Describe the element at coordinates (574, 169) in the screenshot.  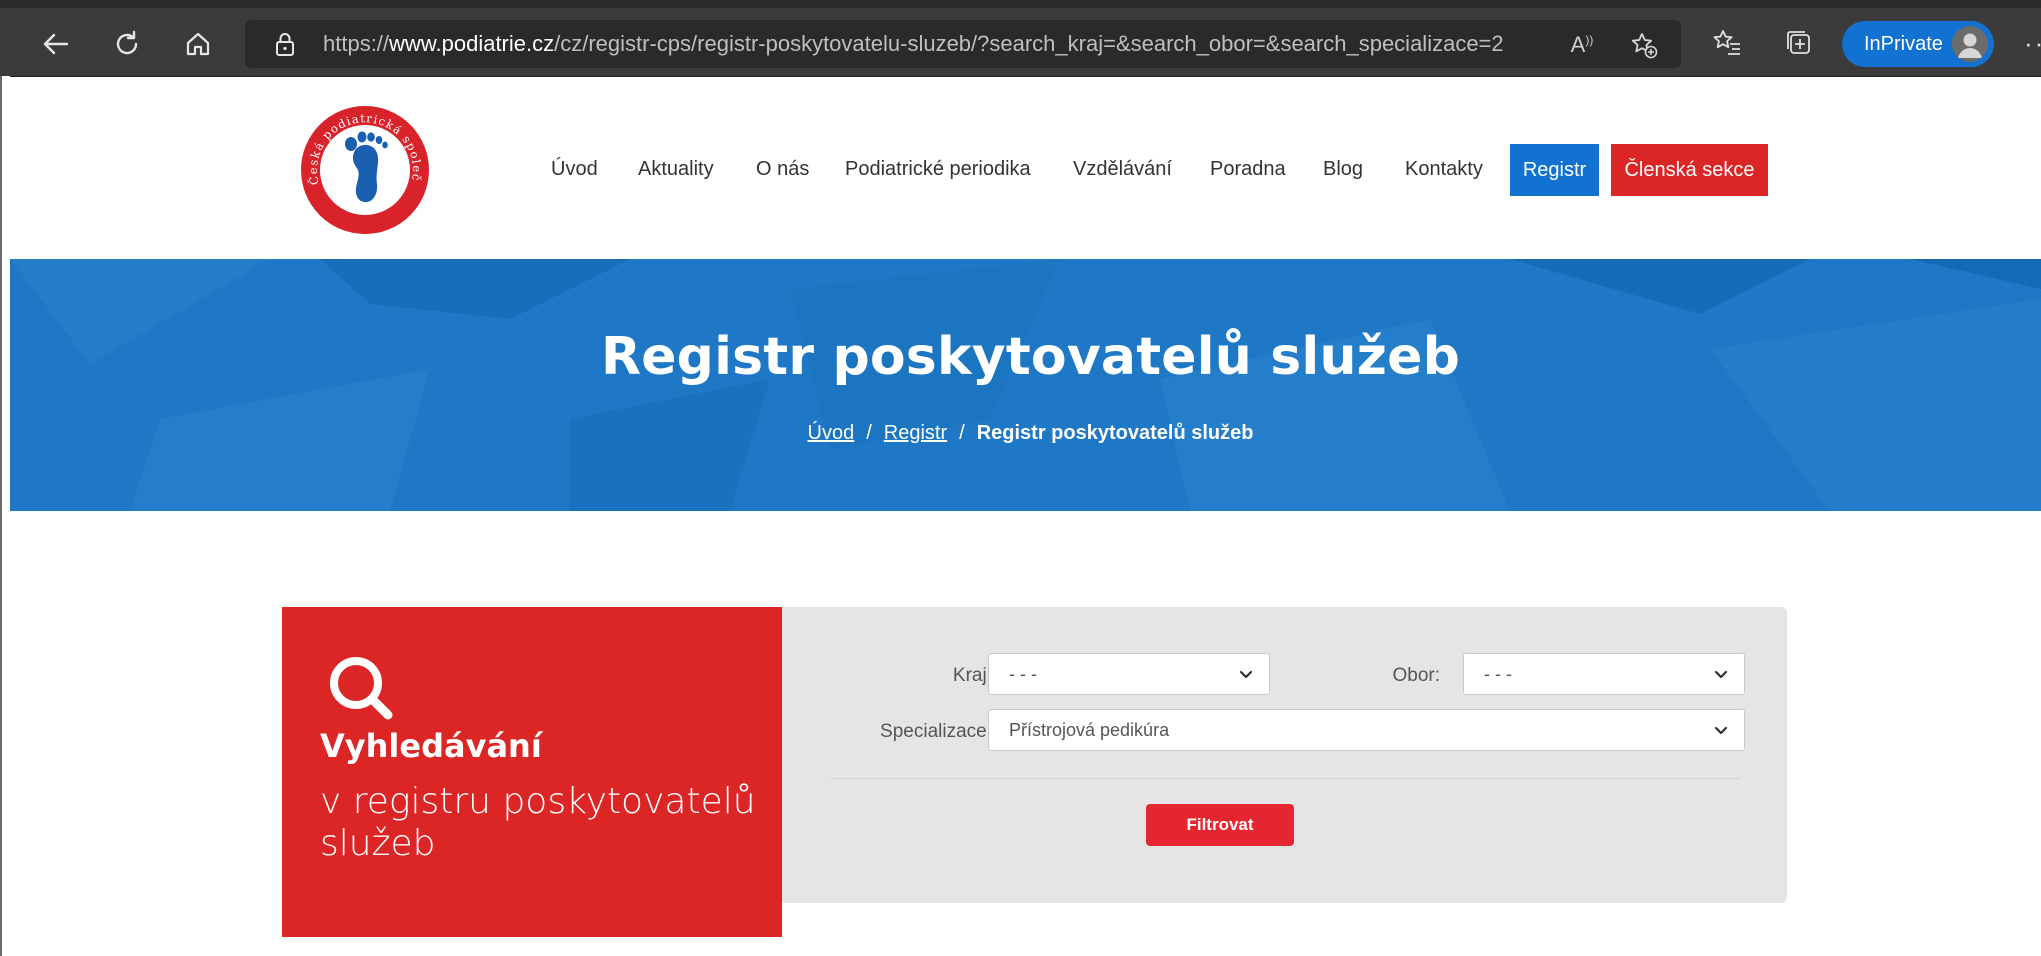
I see `nav-item-uvod: Úvod` at that location.